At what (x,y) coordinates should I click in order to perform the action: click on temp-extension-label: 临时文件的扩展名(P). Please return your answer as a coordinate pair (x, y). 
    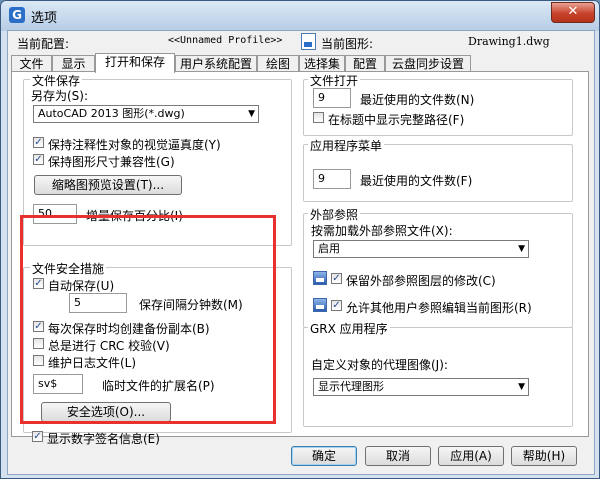
    Looking at the image, I should click on (158, 386).